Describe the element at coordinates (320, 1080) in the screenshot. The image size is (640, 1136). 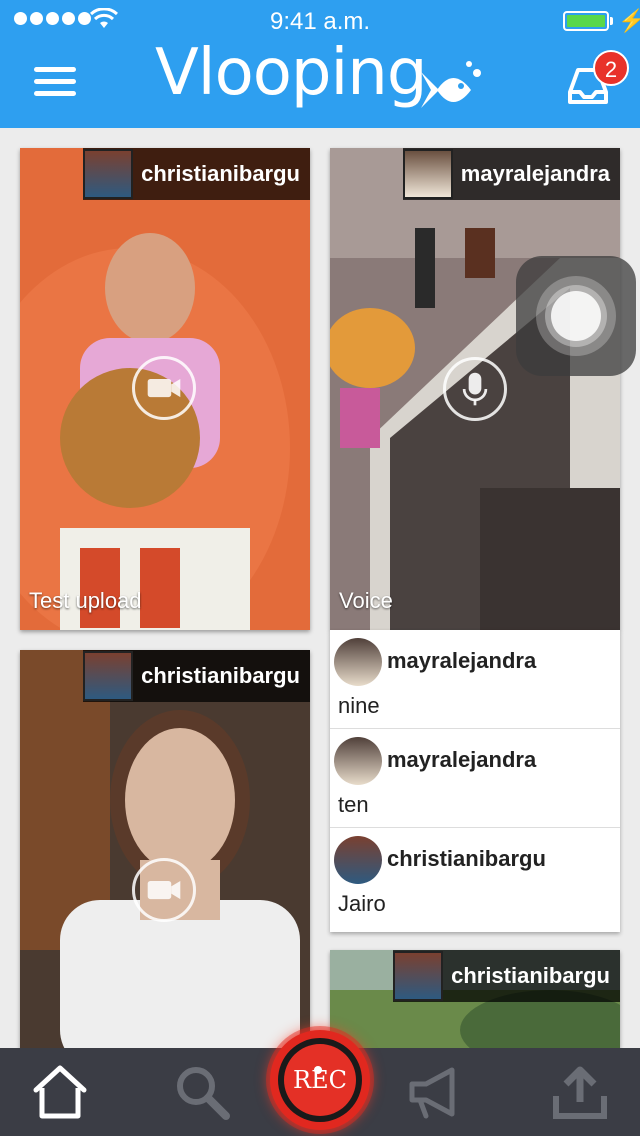
I see `record-button: REC` at that location.